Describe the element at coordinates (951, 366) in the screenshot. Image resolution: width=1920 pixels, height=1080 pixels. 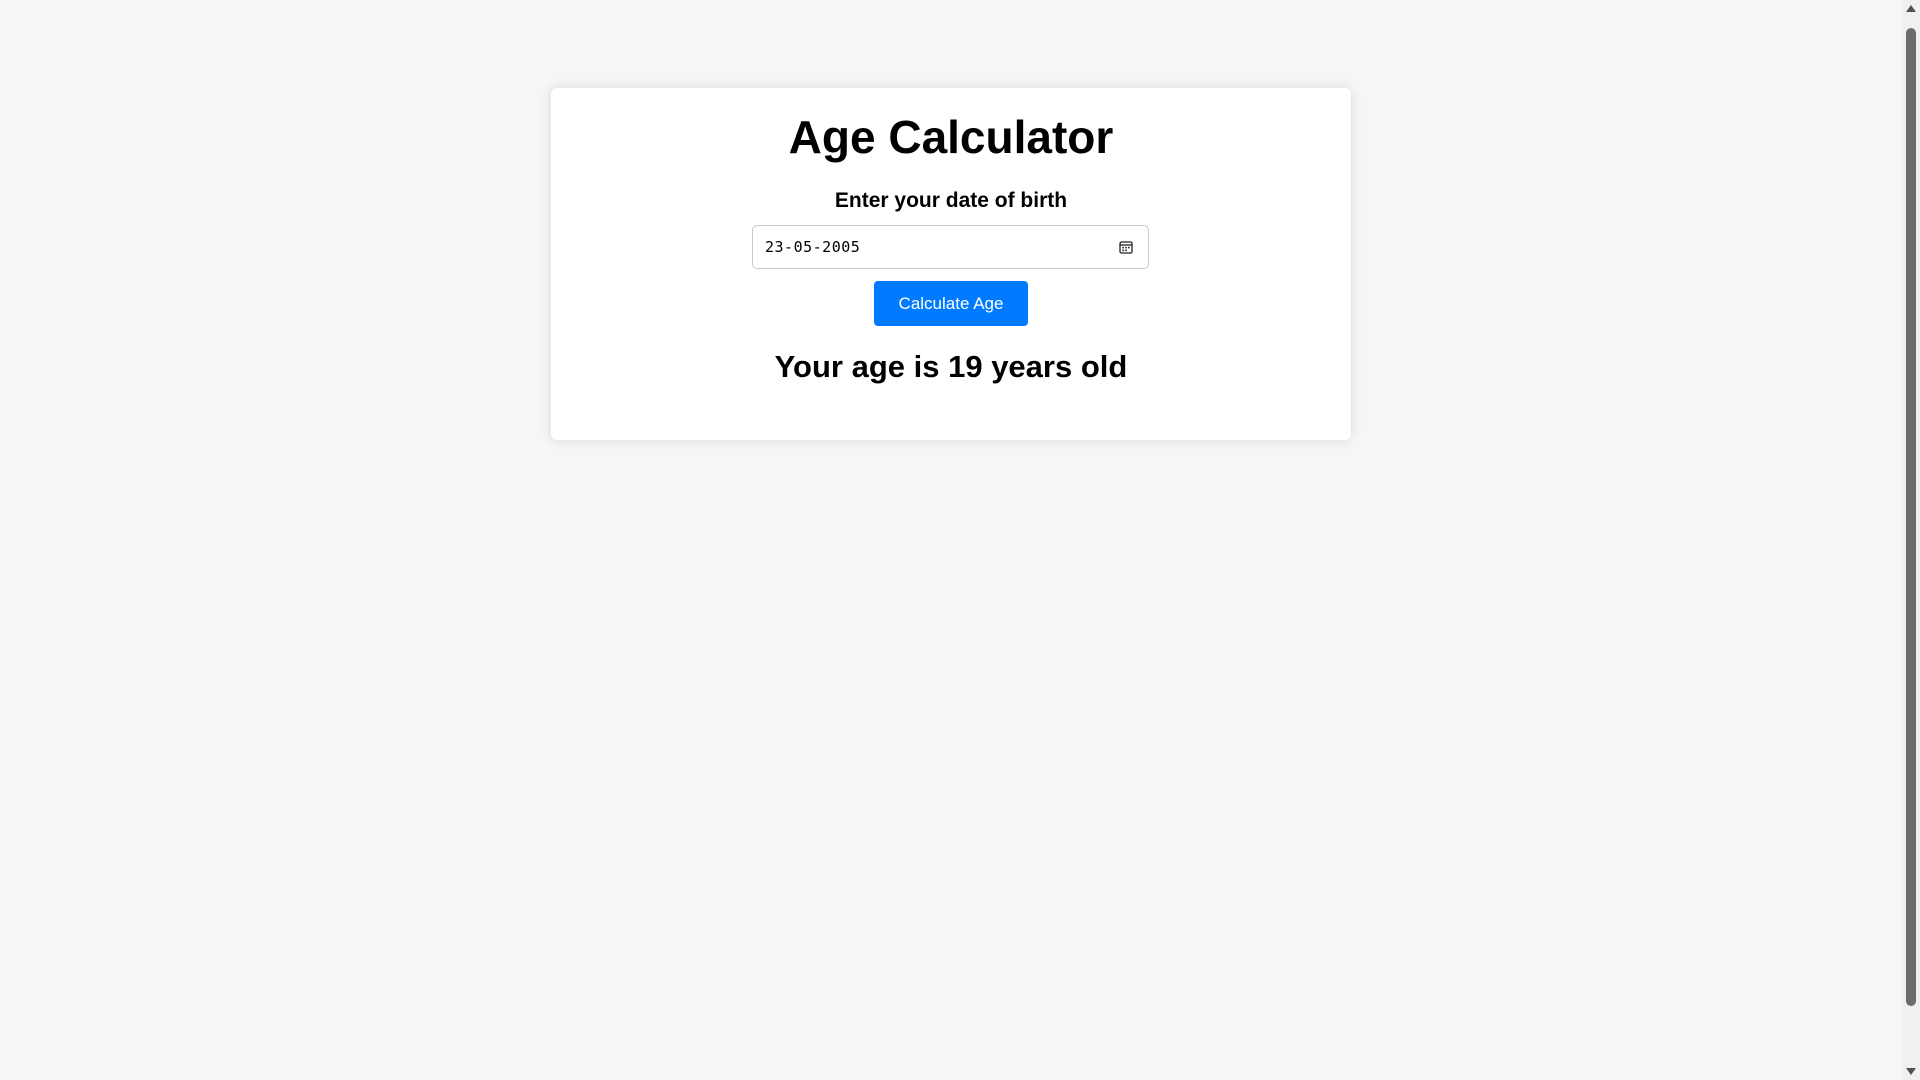
I see `age-result-text: Your age is 19 years old` at that location.